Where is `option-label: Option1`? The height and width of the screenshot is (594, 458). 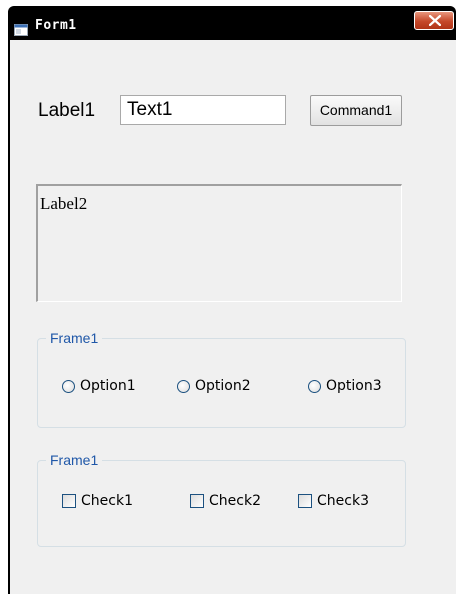 option-label: Option1 is located at coordinates (108, 386).